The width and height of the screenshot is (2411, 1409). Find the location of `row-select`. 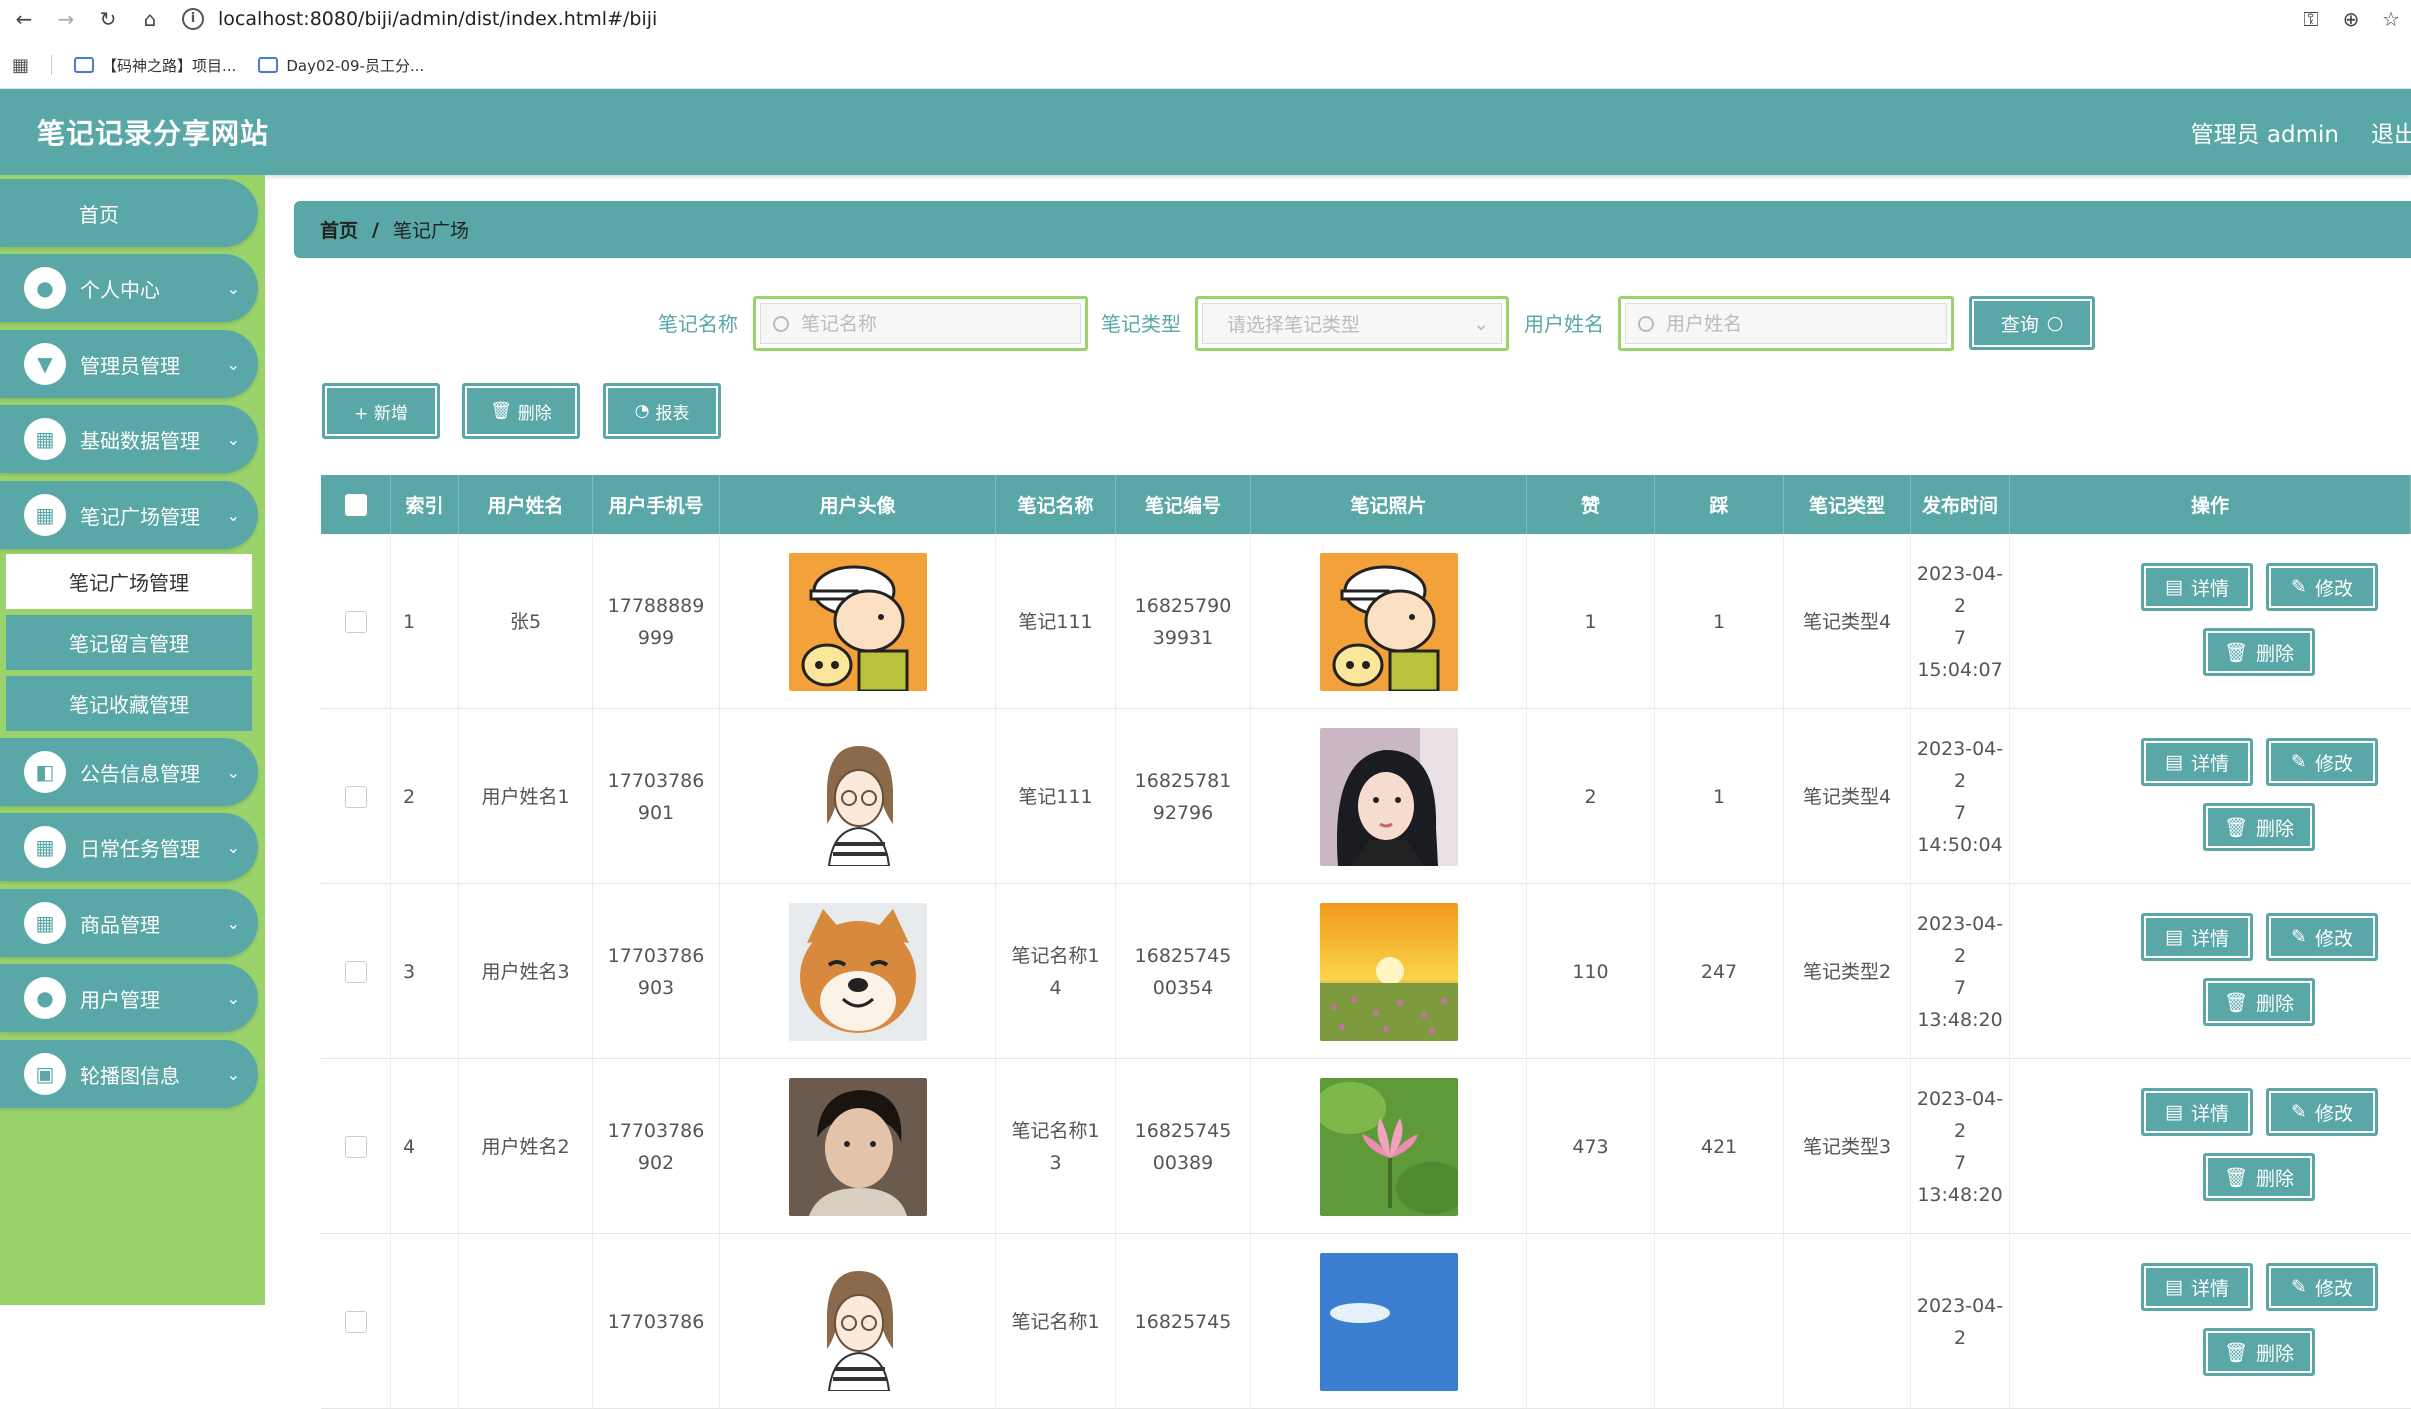

row-select is located at coordinates (356, 621).